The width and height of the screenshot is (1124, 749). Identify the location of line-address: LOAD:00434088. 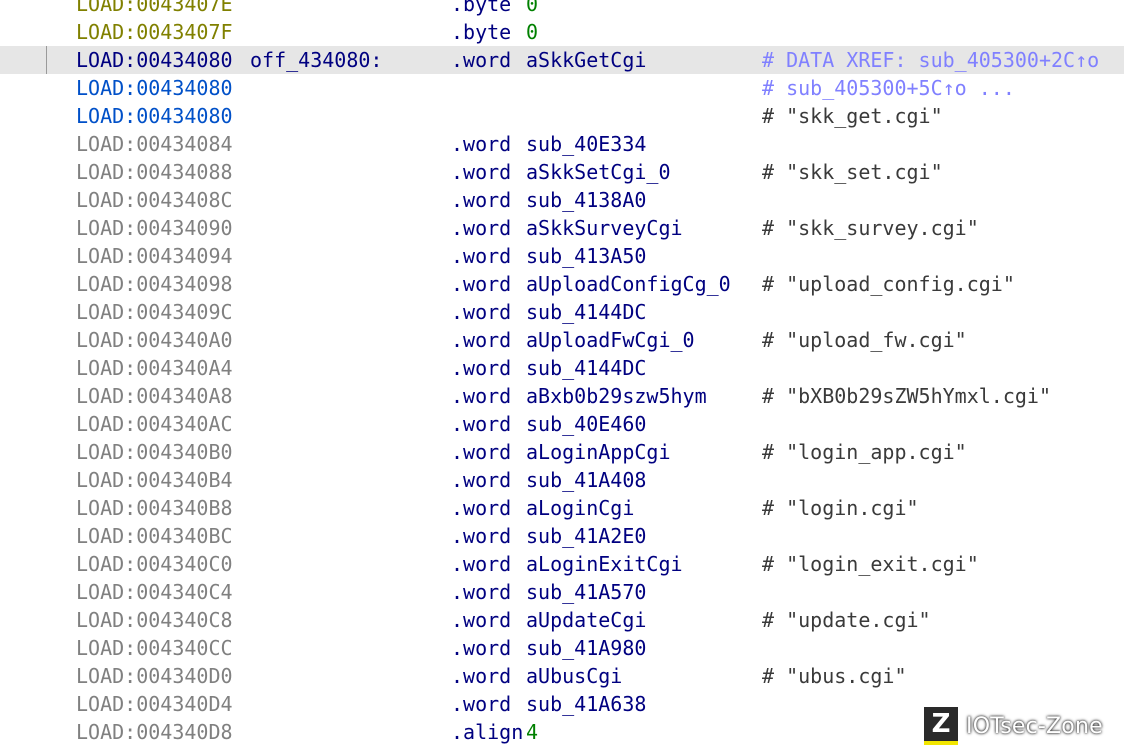
(154, 172).